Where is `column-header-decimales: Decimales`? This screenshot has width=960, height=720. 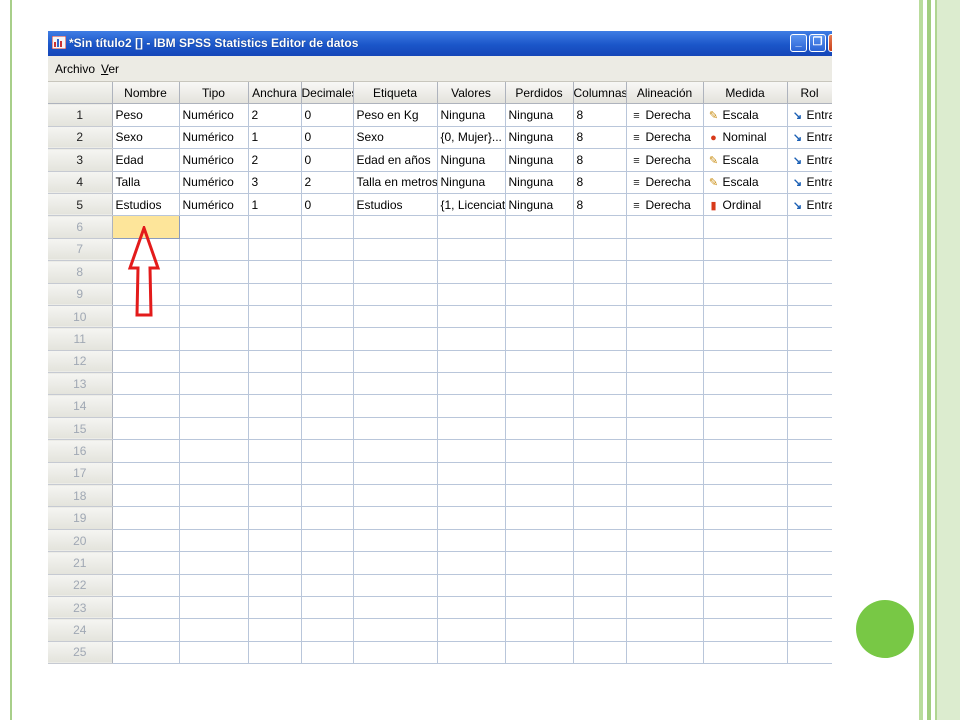 column-header-decimales: Decimales is located at coordinates (327, 93).